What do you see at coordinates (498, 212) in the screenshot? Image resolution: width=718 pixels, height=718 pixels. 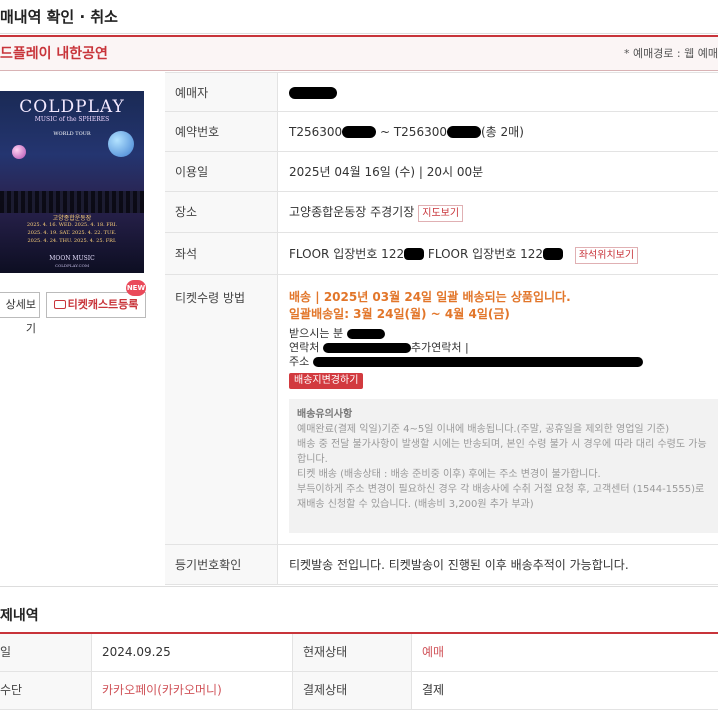 I see `place-value: 고양종합운동장 주경기장 지도보기` at bounding box center [498, 212].